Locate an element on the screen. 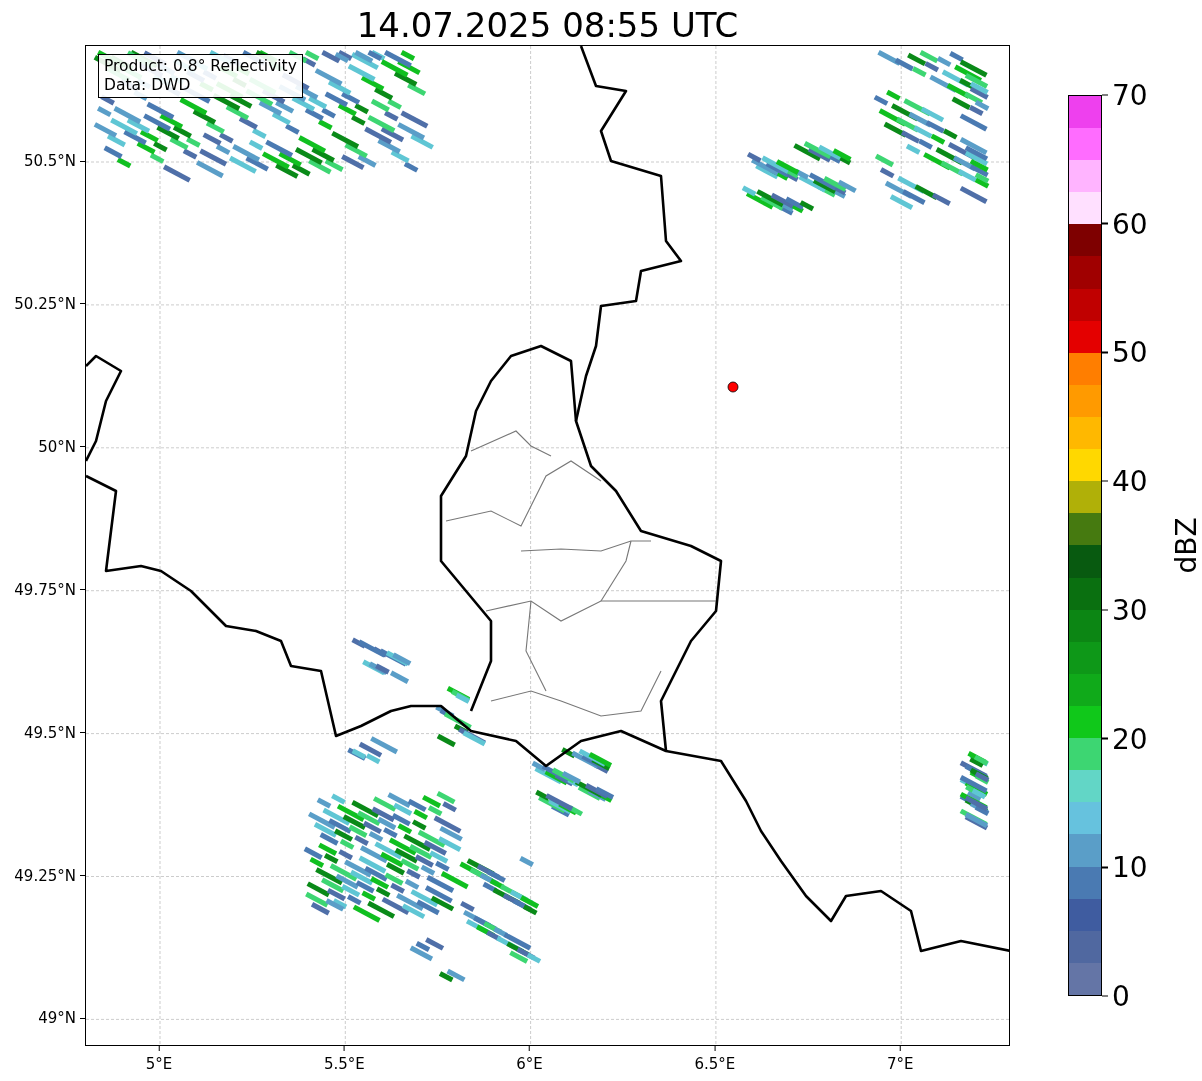 The image size is (1202, 1081). latitude-label: 49.5°N is located at coordinates (54, 732).